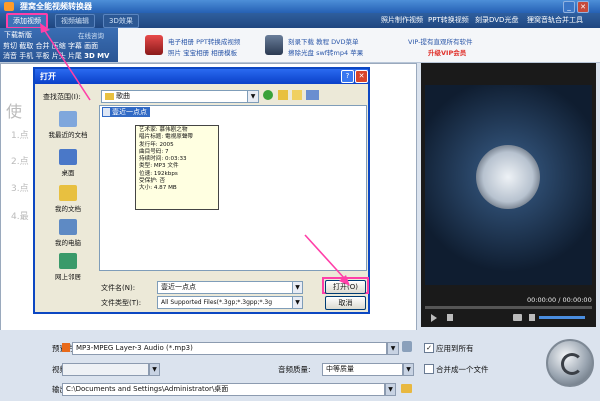 The width and height of the screenshot is (600, 401). What do you see at coordinates (344, 280) in the screenshot?
I see `arrowhead-open` at bounding box center [344, 280].